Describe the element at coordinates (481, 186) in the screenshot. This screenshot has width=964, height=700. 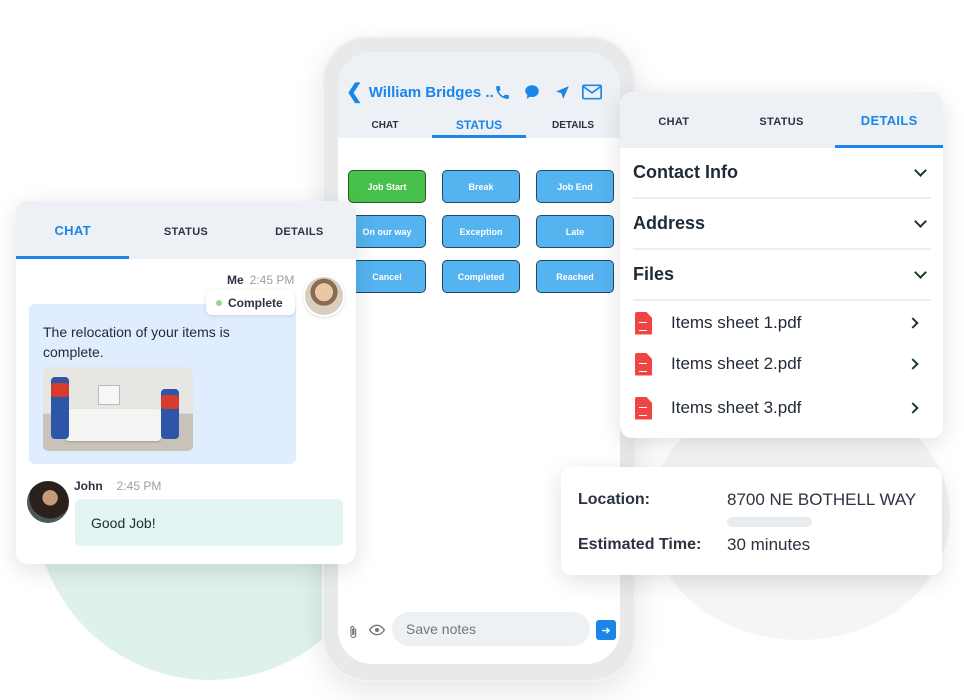
I see `break-button: Break` at that location.